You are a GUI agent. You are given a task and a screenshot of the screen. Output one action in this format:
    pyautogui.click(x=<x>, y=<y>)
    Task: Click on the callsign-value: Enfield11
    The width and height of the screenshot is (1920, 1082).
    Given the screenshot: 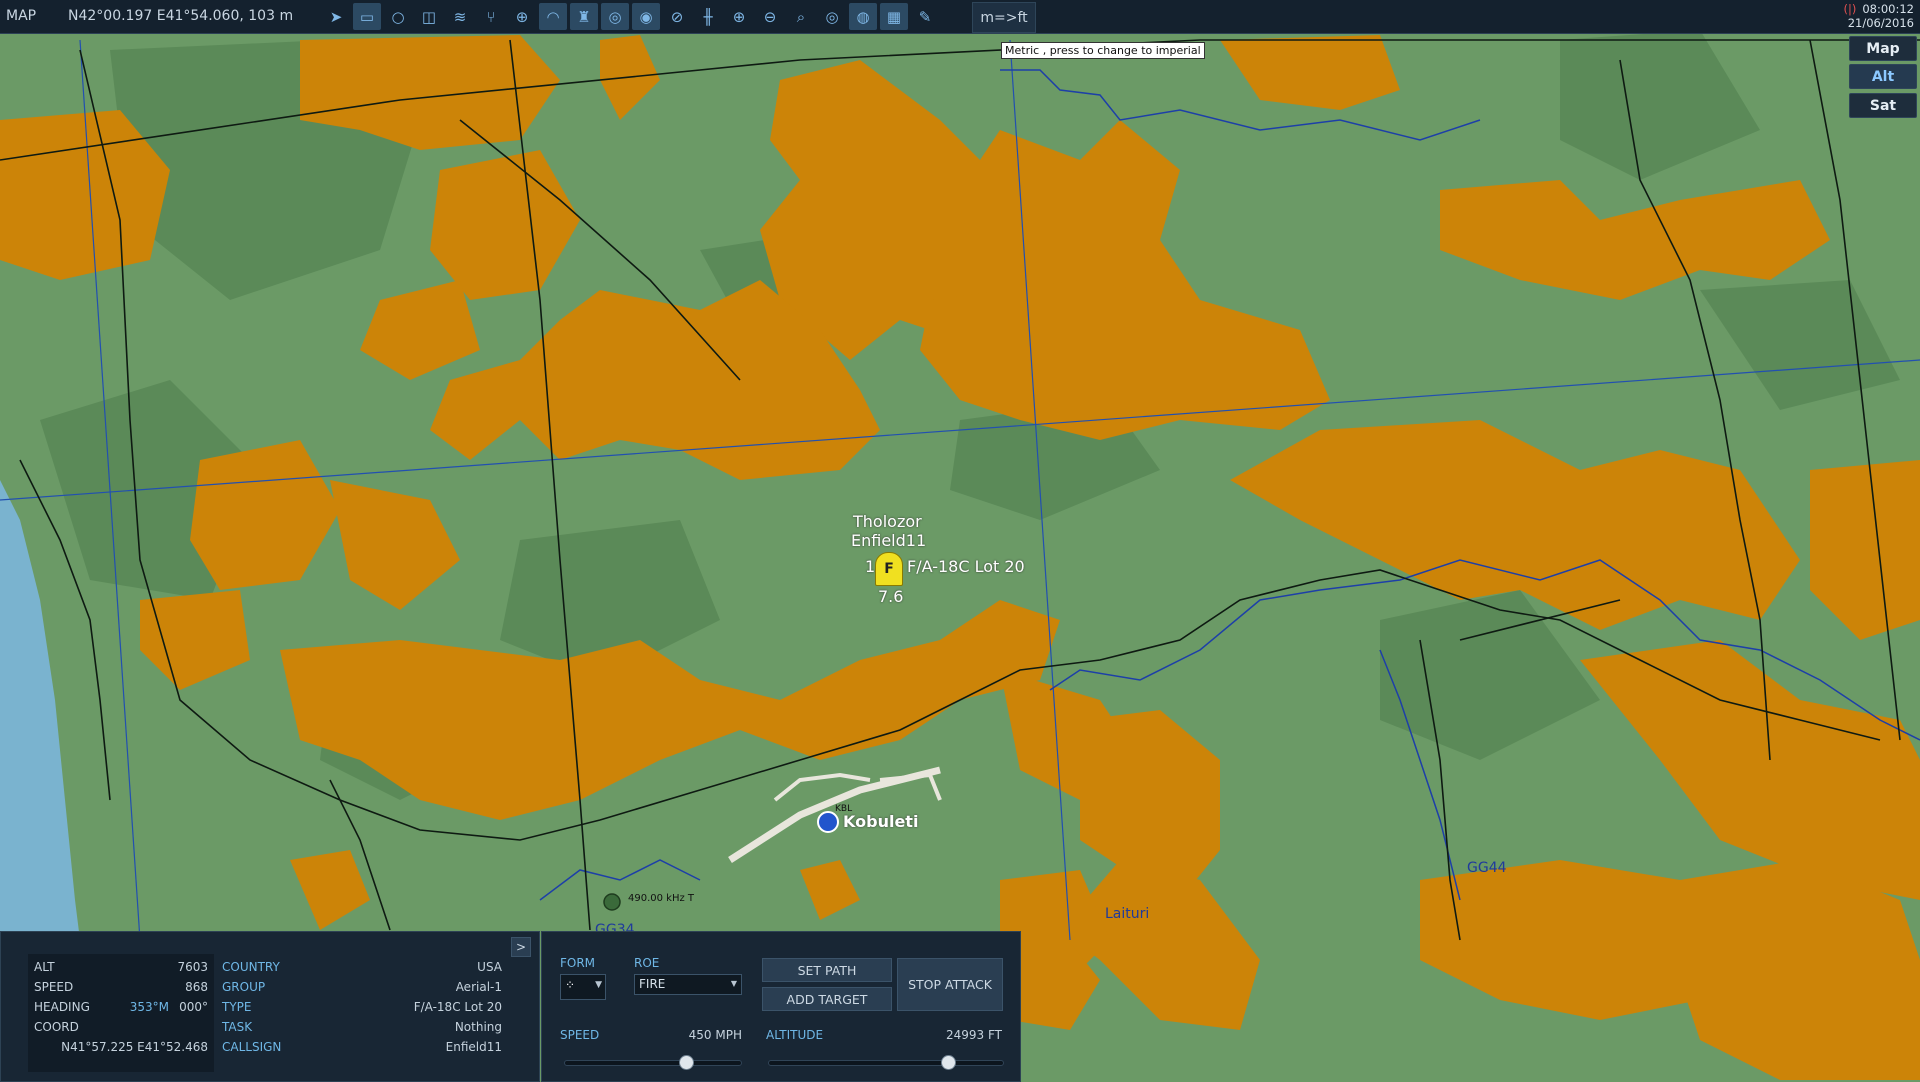 What is the action you would take?
    pyautogui.click(x=473, y=1047)
    